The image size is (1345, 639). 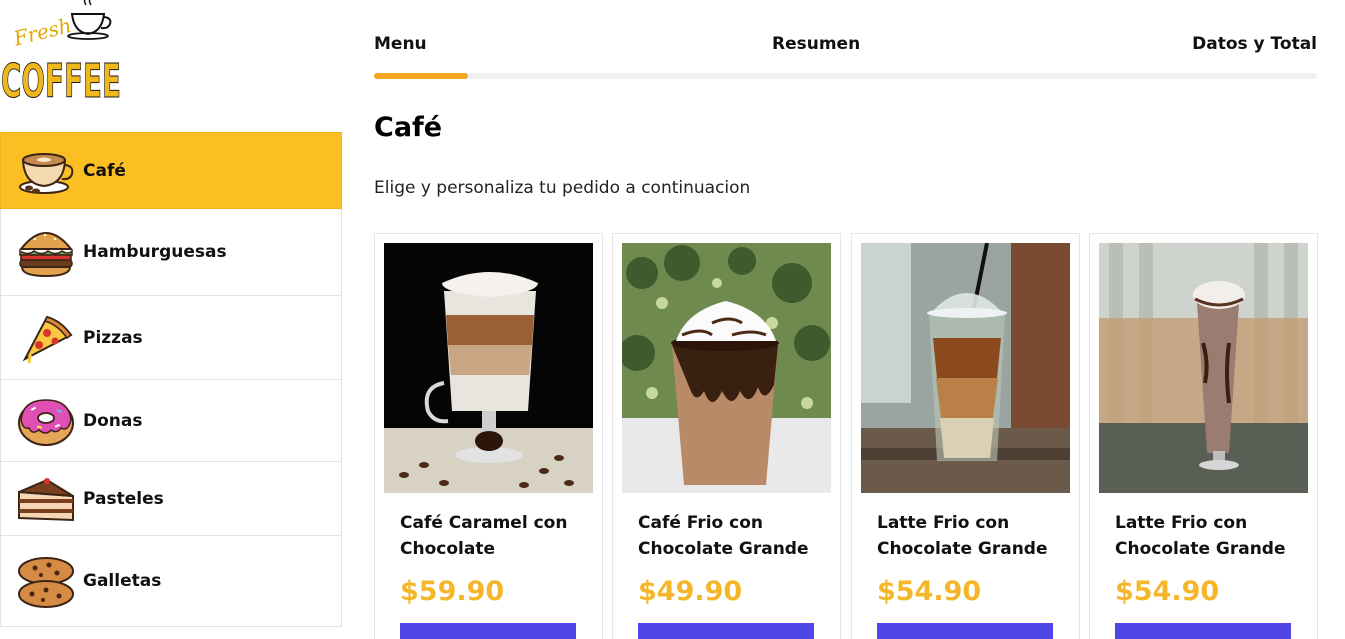 I want to click on cookies-icon, so click(x=46, y=581).